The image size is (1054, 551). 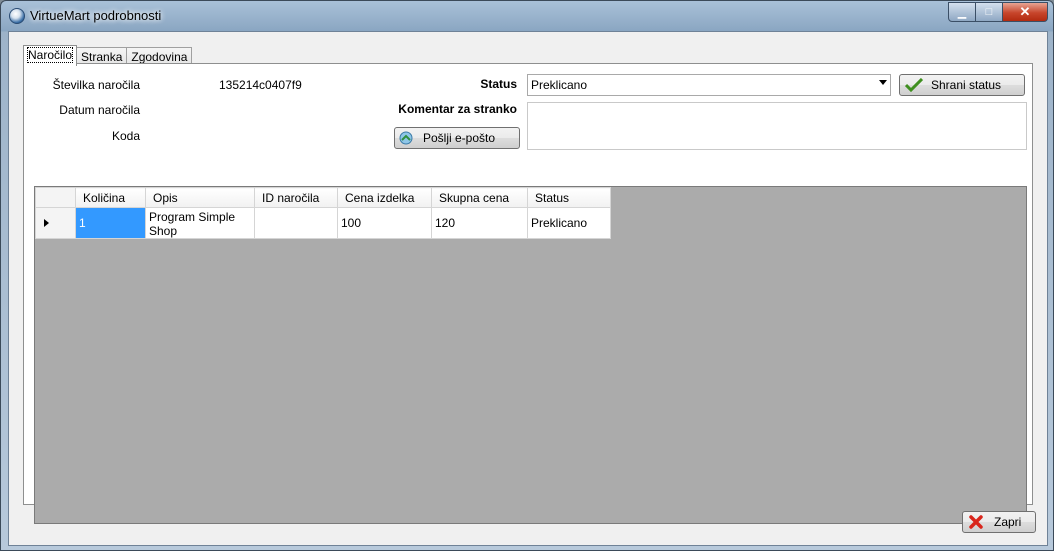 What do you see at coordinates (1008, 522) in the screenshot?
I see `close-button-label: Zapri` at bounding box center [1008, 522].